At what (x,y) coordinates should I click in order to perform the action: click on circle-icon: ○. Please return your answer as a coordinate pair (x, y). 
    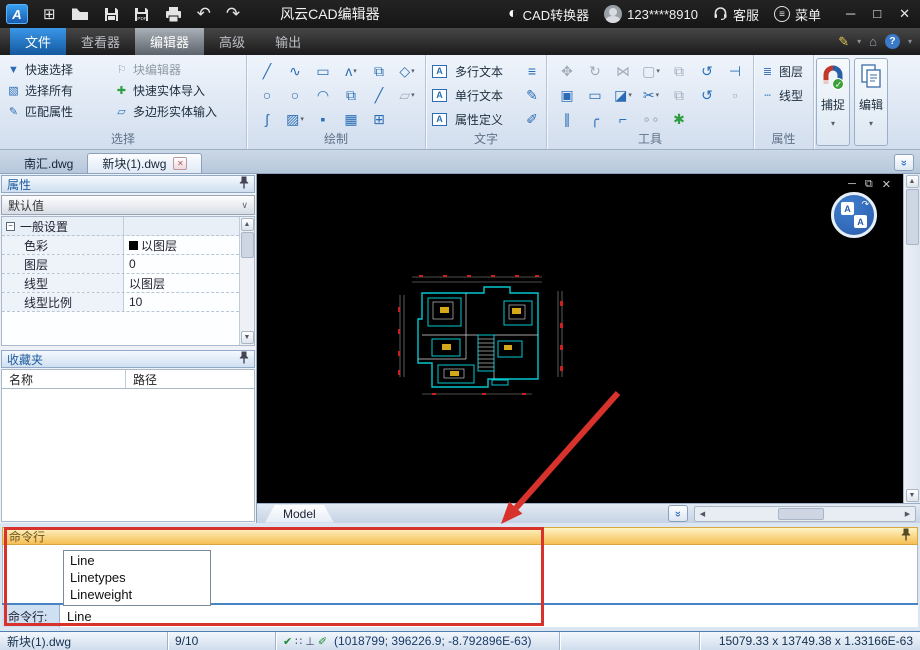
    Looking at the image, I should click on (267, 95).